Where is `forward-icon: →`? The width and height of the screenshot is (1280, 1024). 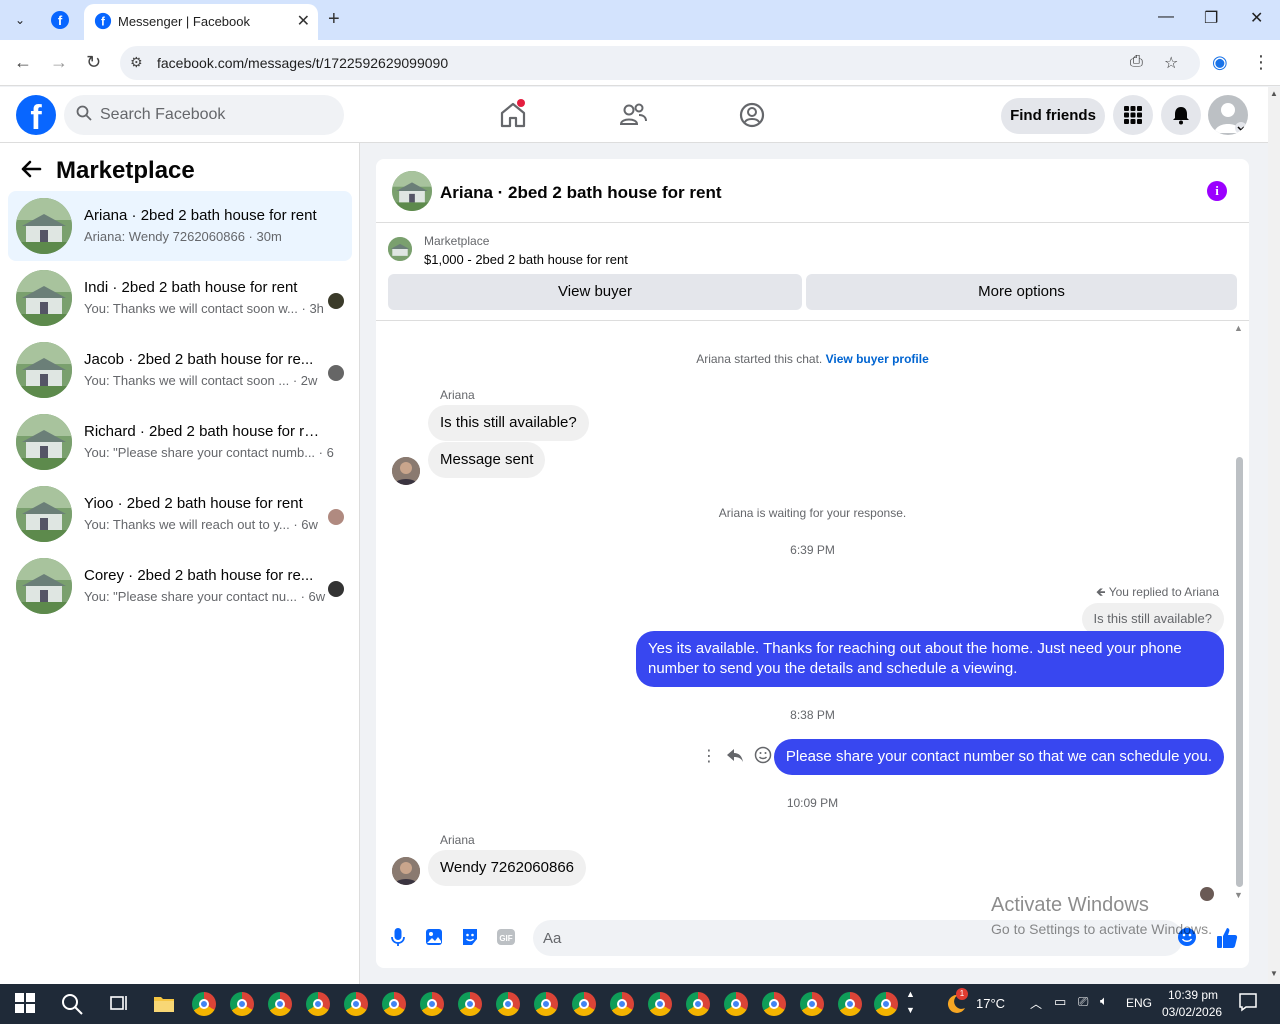 forward-icon: → is located at coordinates (59, 62).